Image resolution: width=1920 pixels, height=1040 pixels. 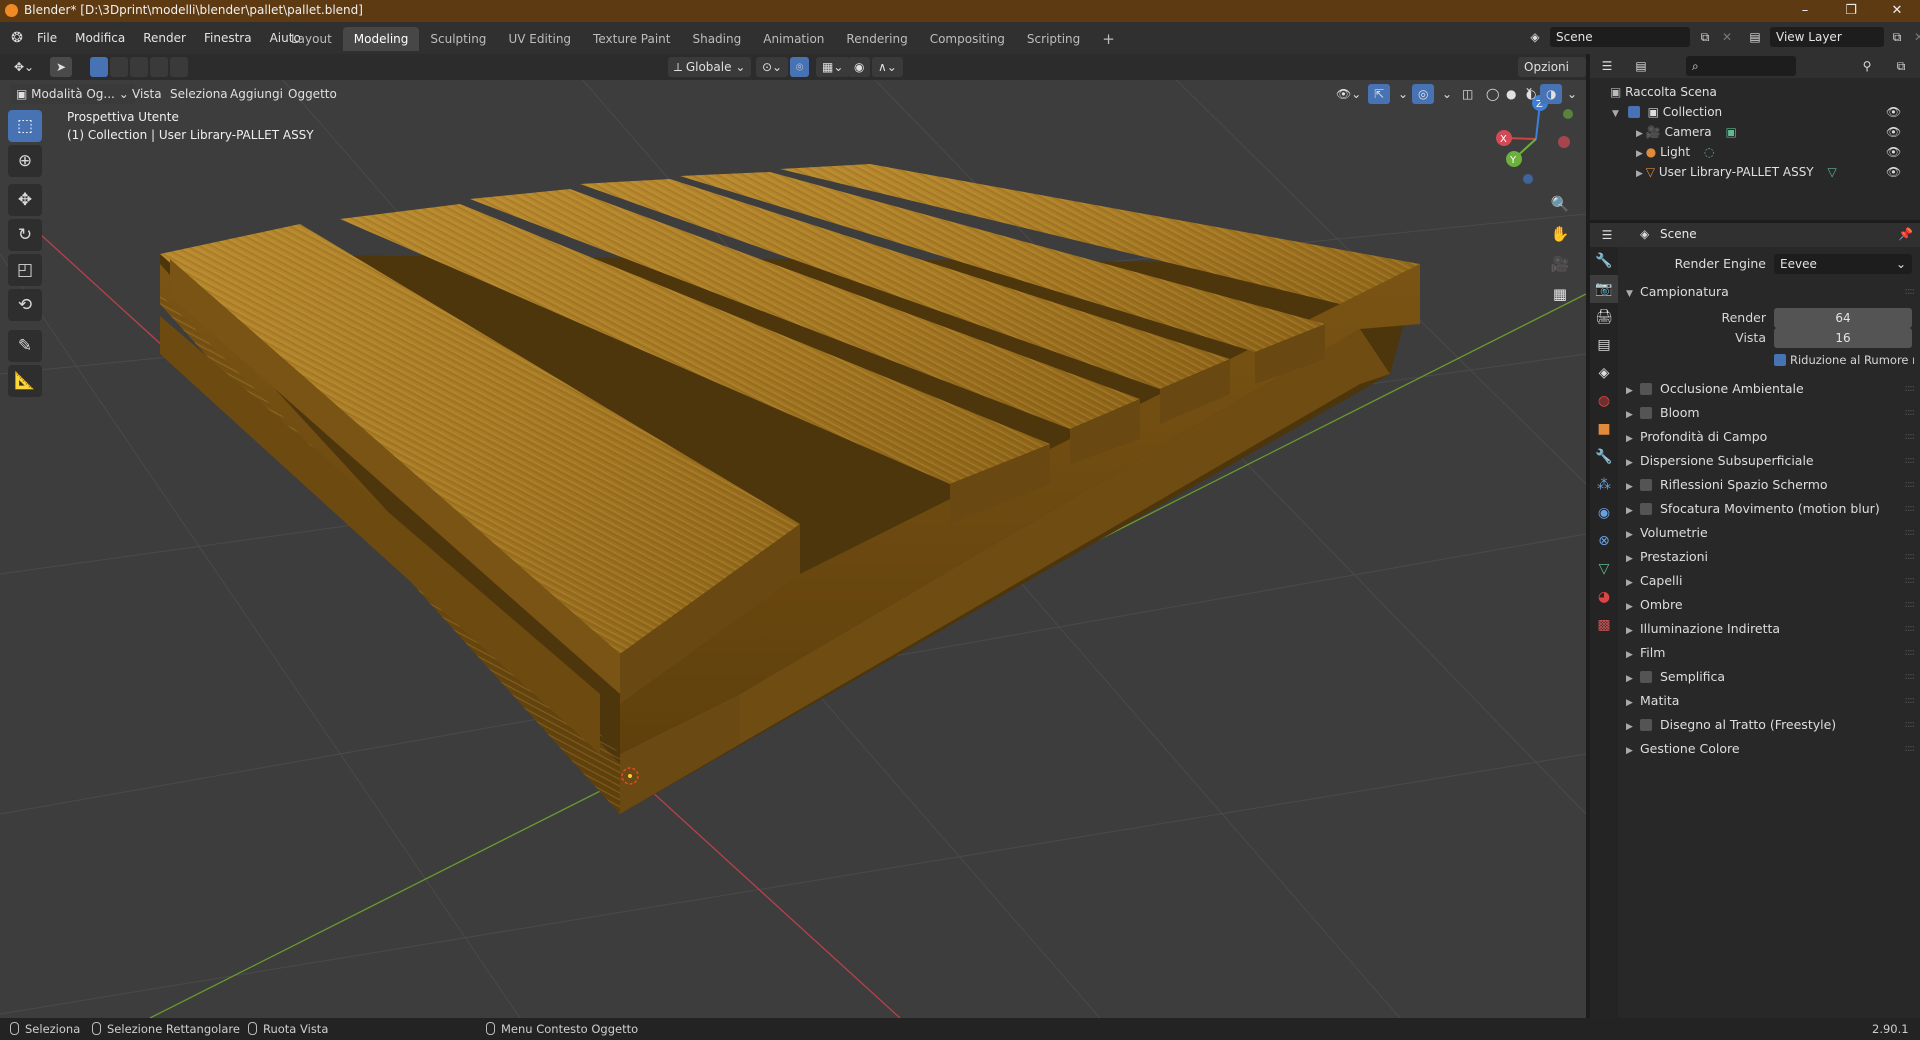 What do you see at coordinates (179, 67) in the screenshot?
I see `select-mode-intersect-icon` at bounding box center [179, 67].